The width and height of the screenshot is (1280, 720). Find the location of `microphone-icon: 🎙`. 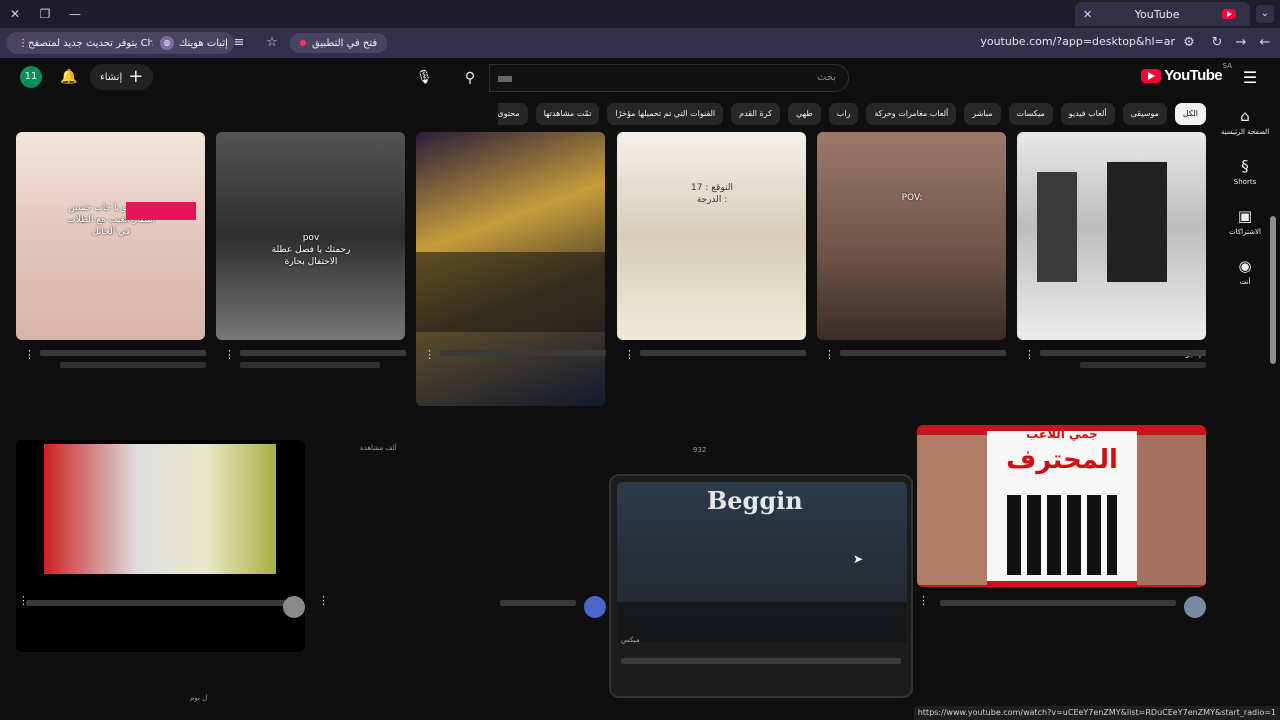

microphone-icon: 🎙 is located at coordinates (424, 78).